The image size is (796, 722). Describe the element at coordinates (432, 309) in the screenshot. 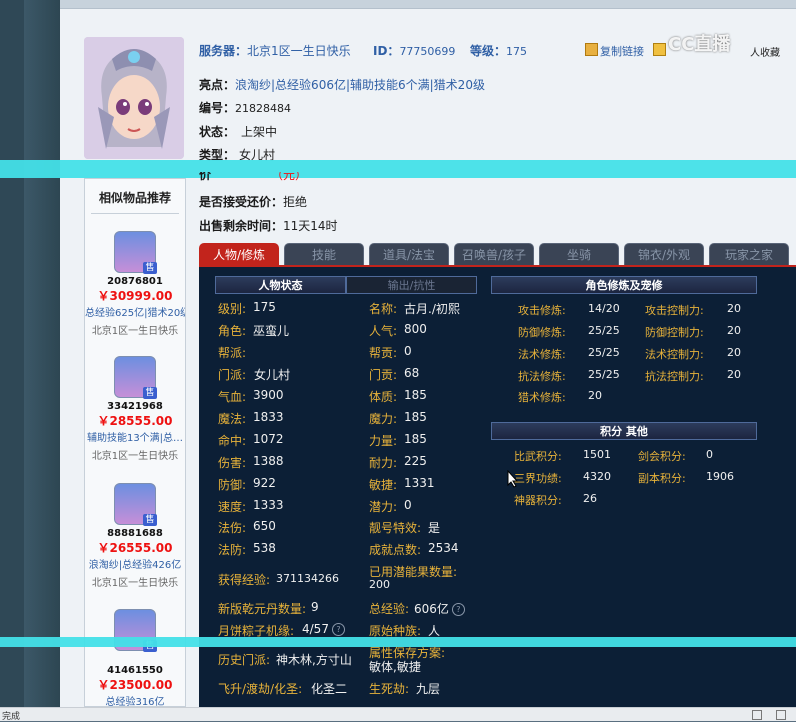

I see `stat-value: 古月./初熙` at that location.